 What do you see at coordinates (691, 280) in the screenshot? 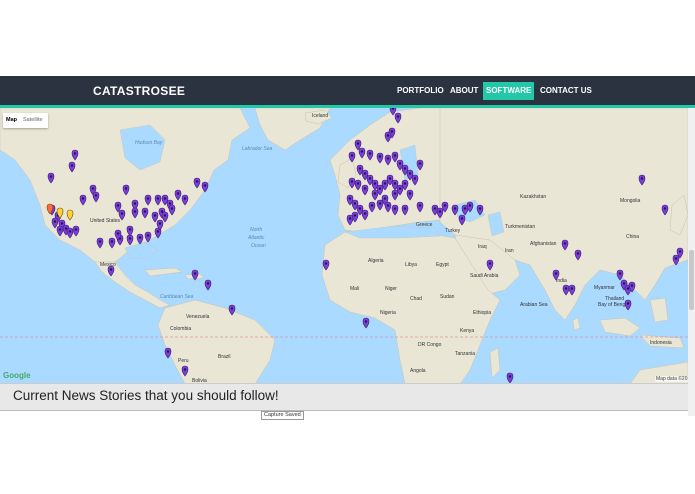
I see `scrollbar-thumb` at bounding box center [691, 280].